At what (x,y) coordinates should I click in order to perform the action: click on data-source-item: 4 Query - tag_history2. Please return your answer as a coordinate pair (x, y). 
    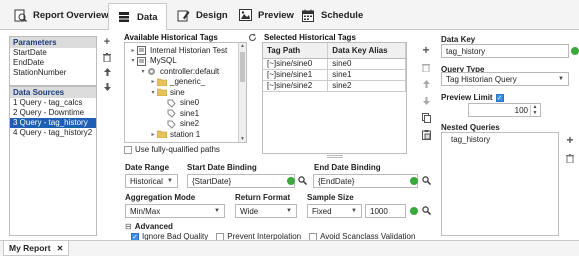
    Looking at the image, I should click on (53, 133).